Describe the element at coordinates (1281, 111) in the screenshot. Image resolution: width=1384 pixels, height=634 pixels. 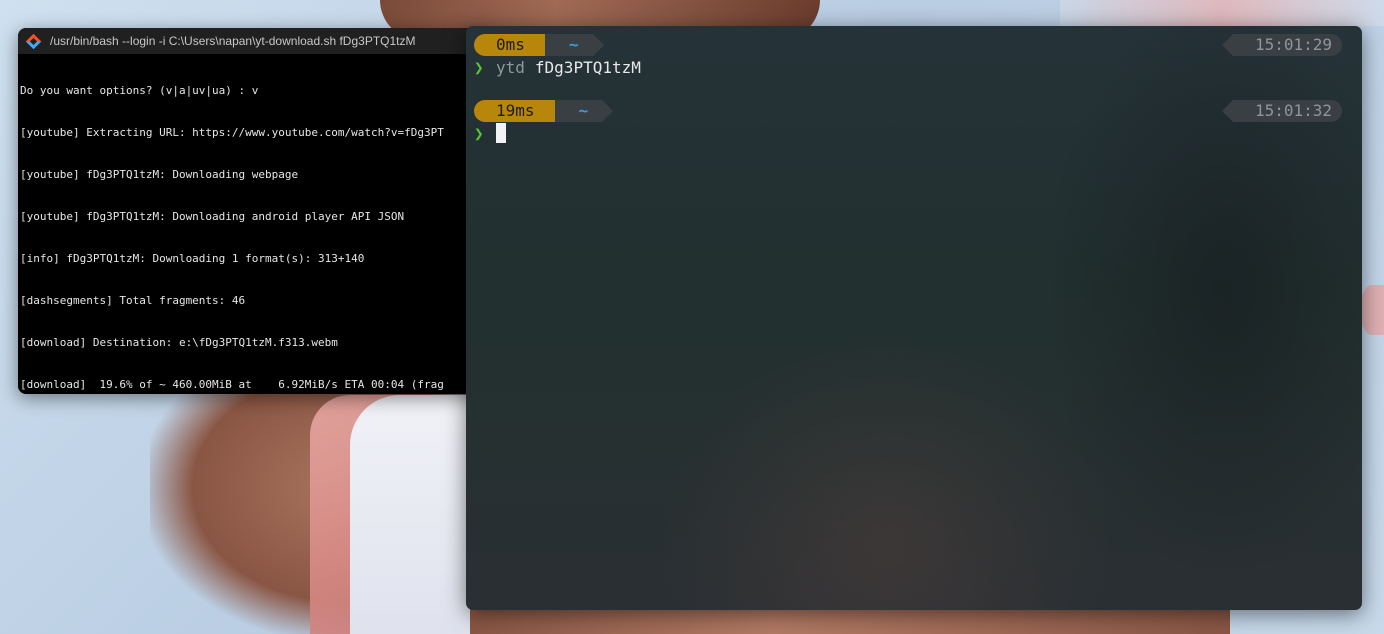
I see `time-segment: 15:01:32` at that location.